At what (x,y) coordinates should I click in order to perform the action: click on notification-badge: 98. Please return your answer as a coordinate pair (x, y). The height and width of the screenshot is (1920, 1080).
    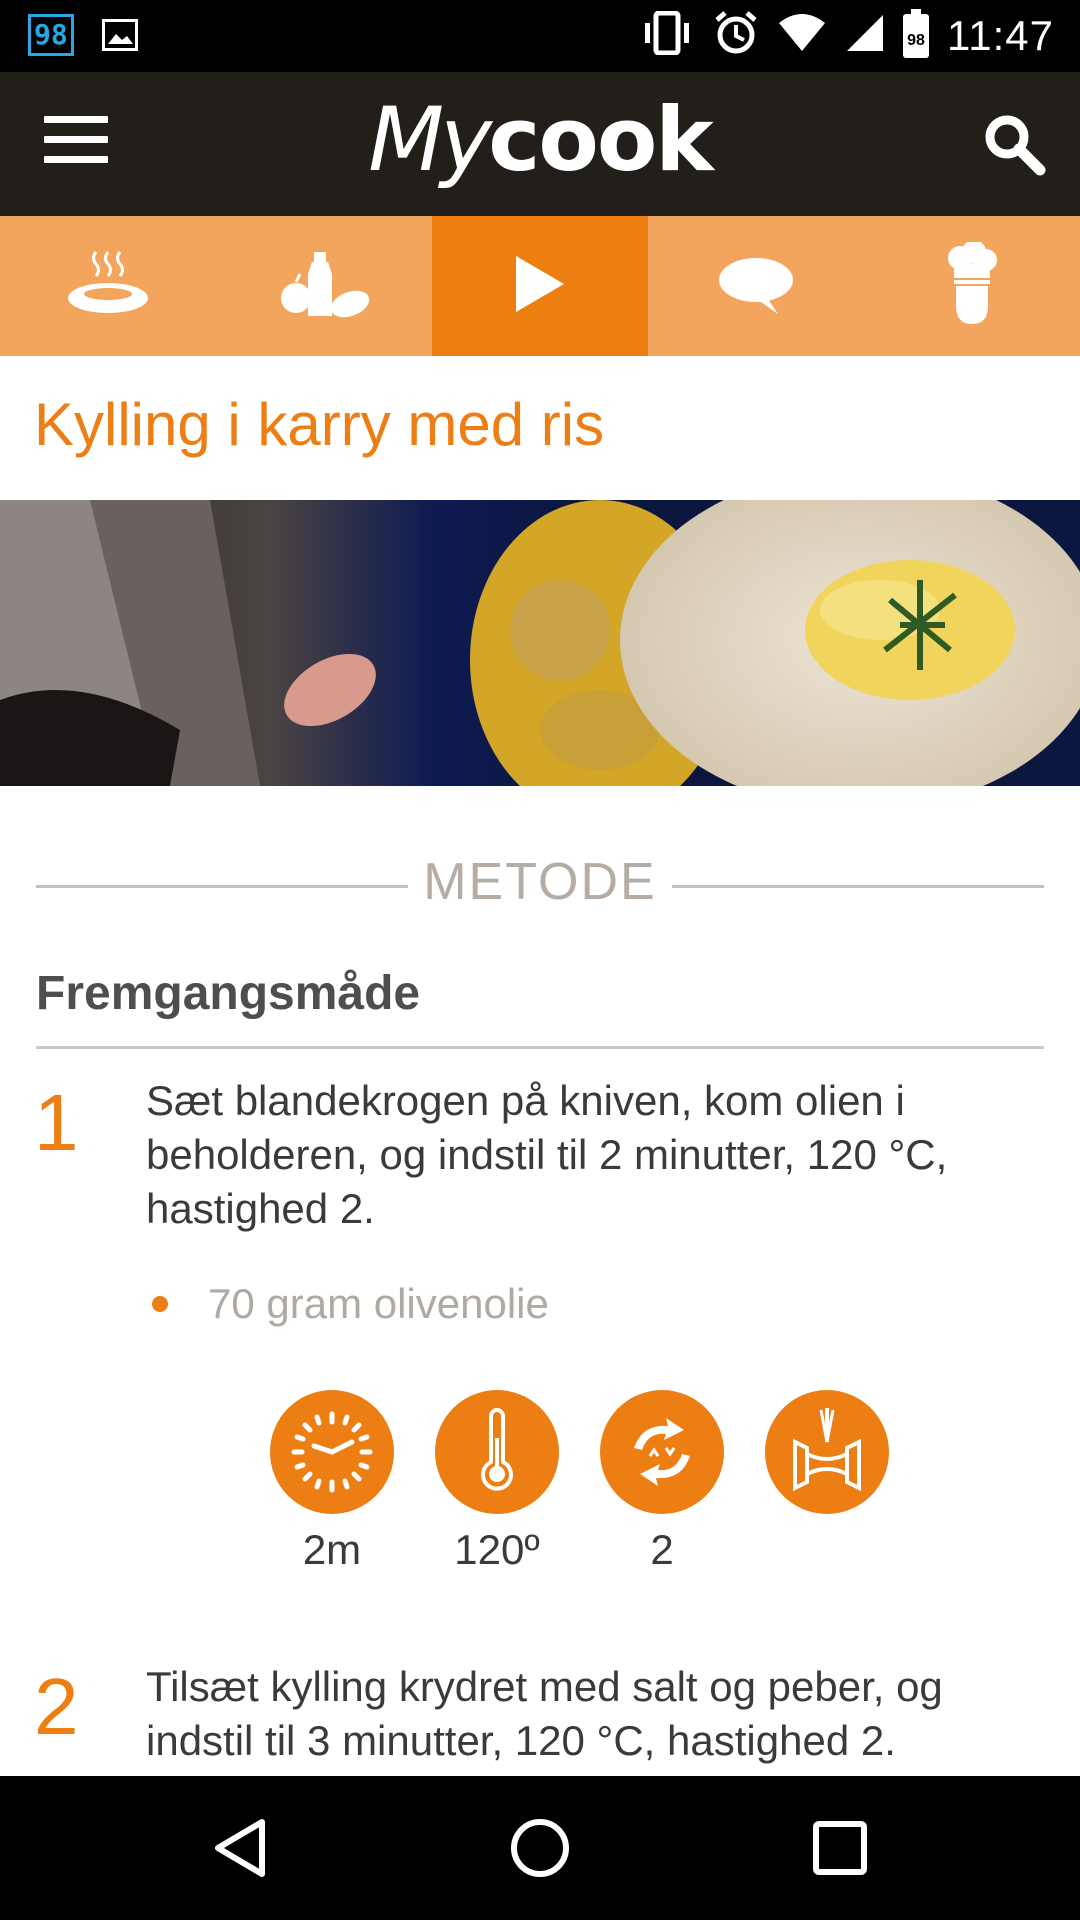
    Looking at the image, I should click on (51, 35).